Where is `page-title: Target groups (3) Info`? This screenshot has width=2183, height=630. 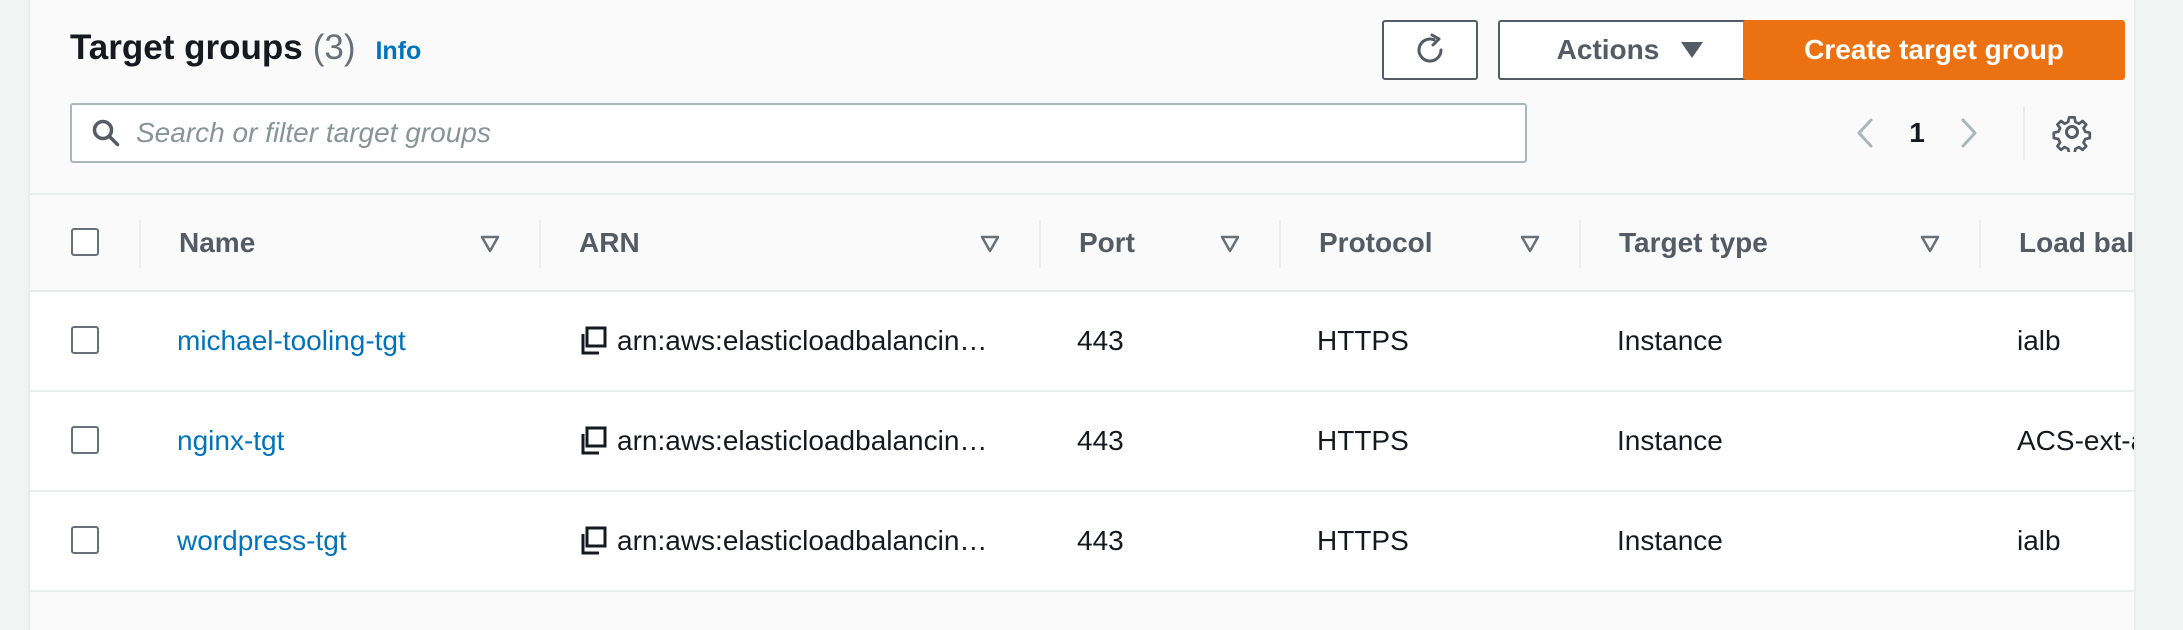 page-title: Target groups (3) Info is located at coordinates (245, 48).